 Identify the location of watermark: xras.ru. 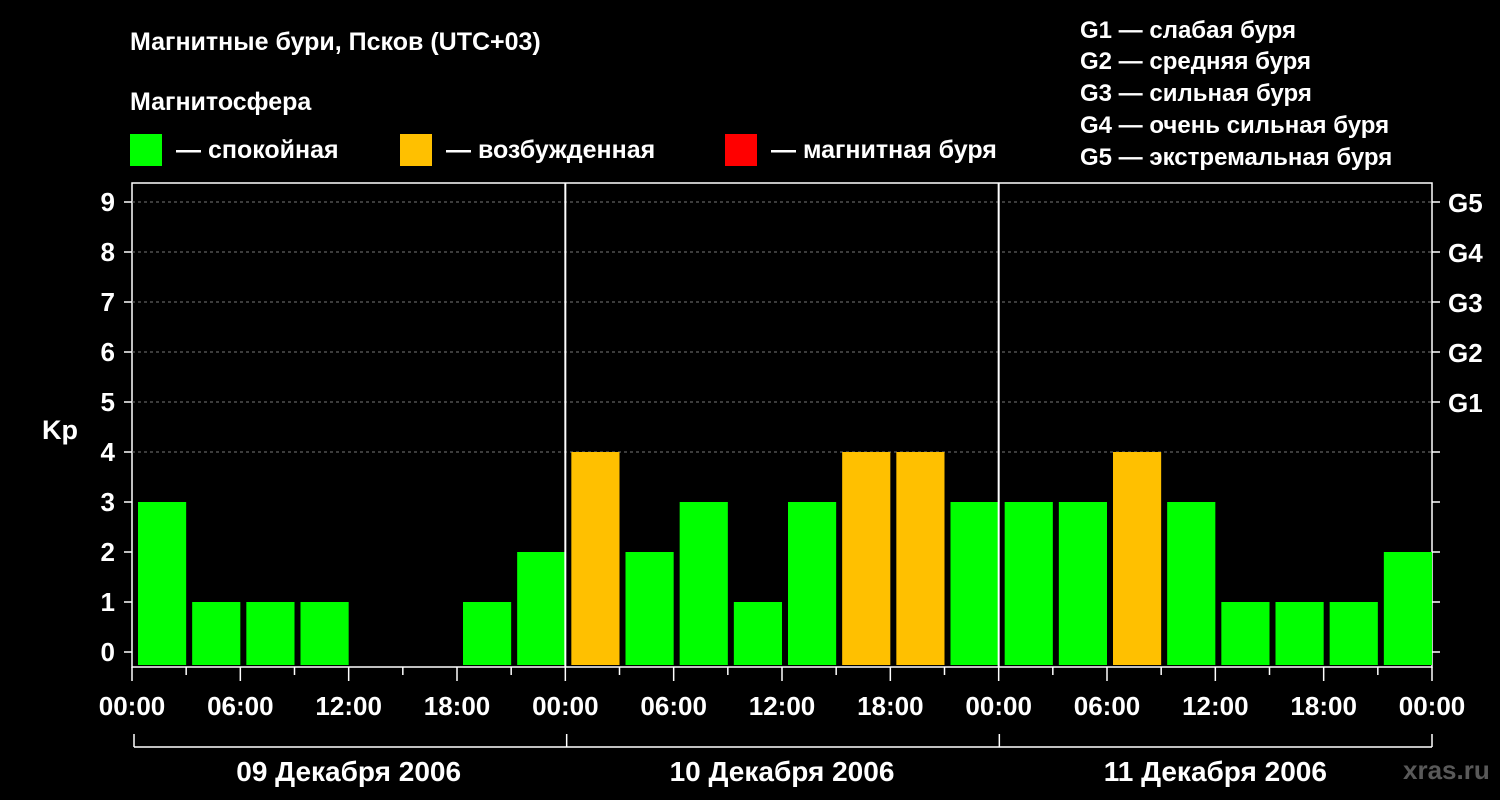
(1446, 770).